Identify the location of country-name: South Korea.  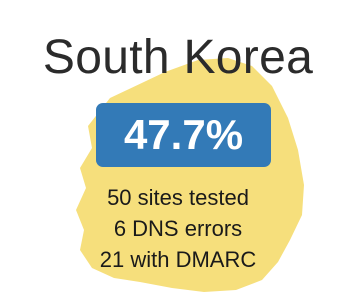
(178, 57).